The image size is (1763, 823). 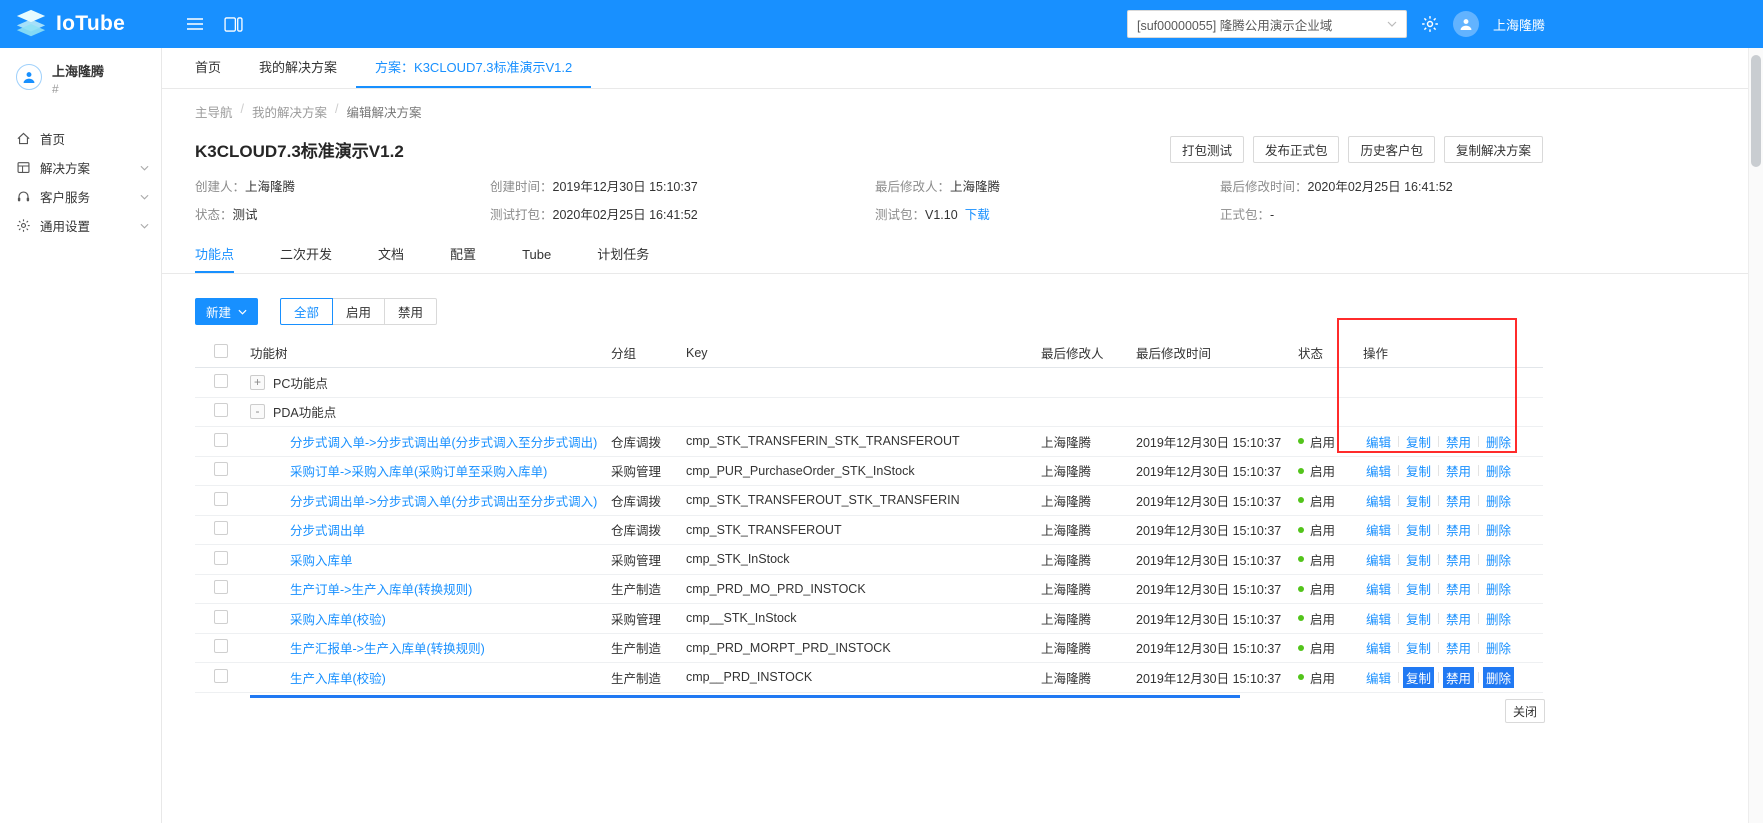 What do you see at coordinates (977, 215) in the screenshot?
I see `download-link: 下载` at bounding box center [977, 215].